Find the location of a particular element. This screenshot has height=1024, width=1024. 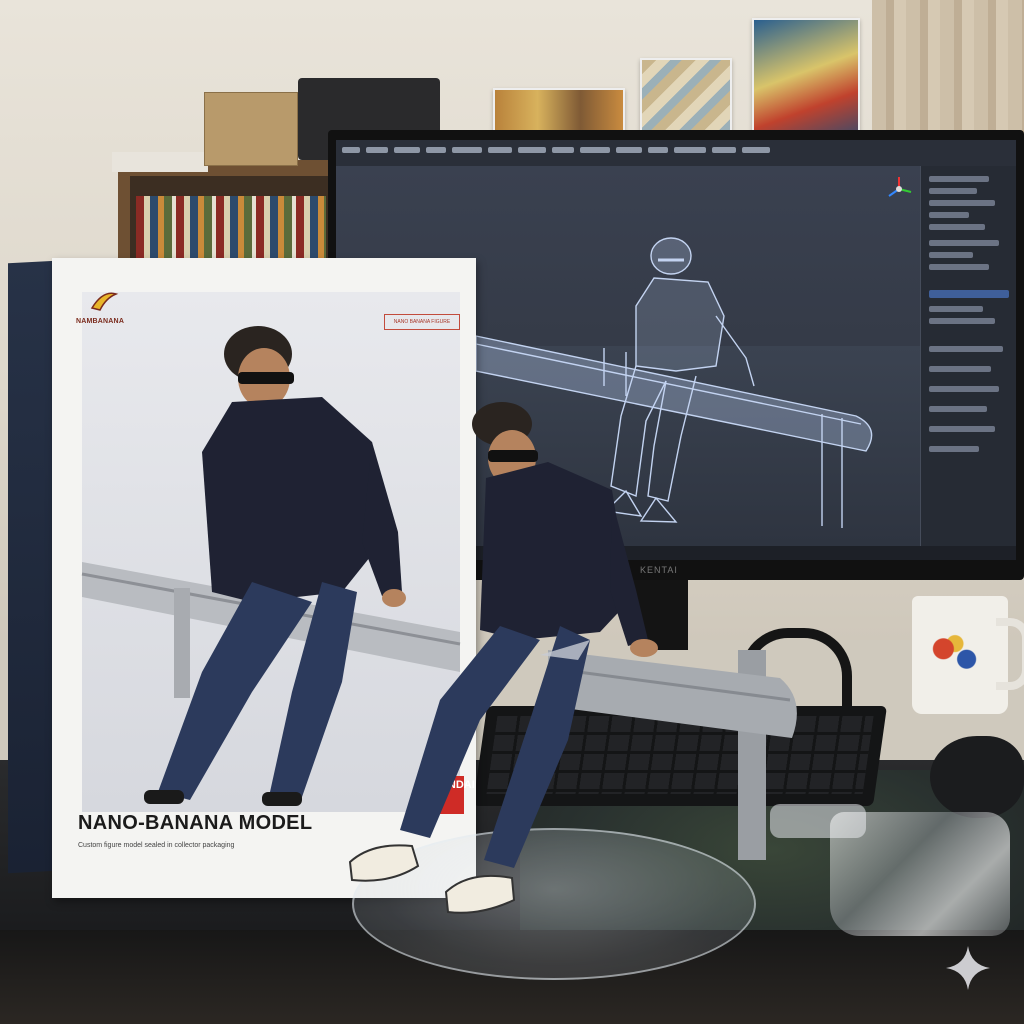

sparkle-icon is located at coordinates (968, 968).